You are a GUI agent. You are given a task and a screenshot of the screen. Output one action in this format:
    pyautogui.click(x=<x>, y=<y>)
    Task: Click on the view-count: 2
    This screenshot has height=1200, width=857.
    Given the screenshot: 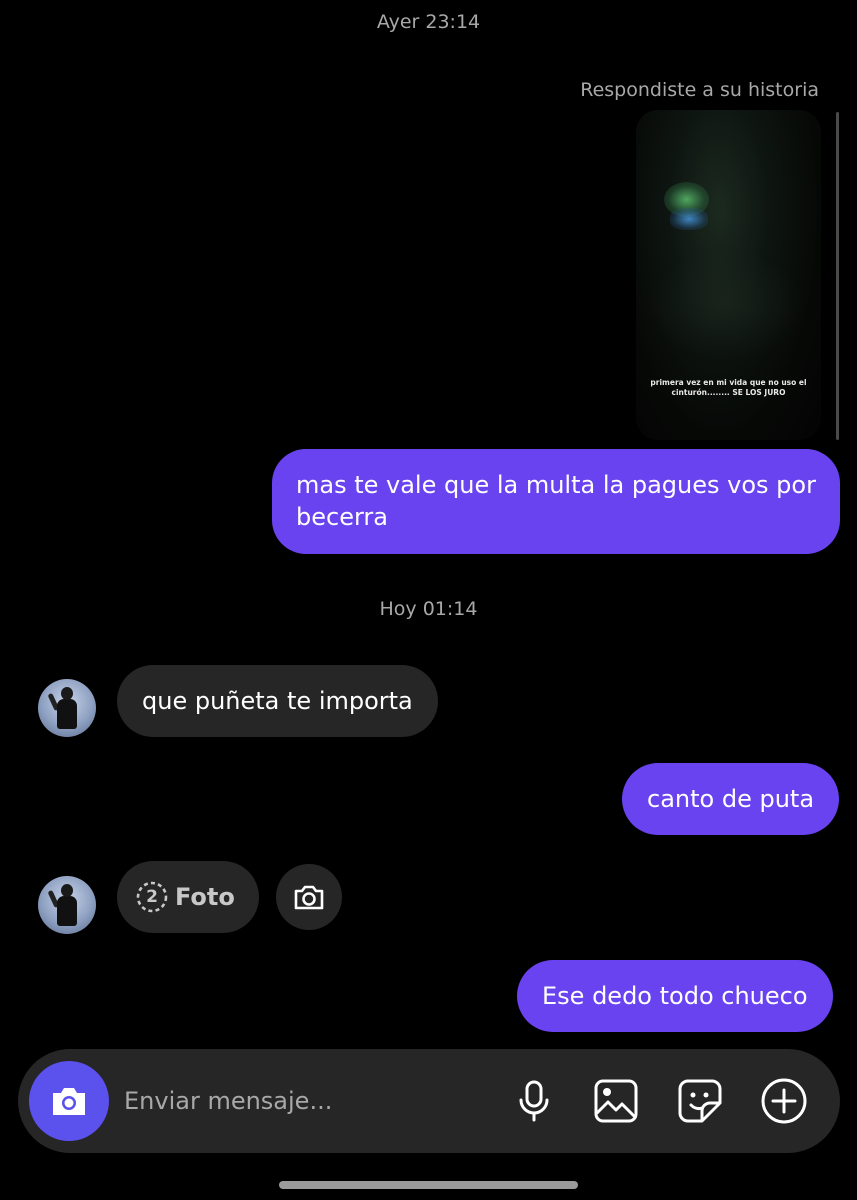 What is the action you would take?
    pyautogui.click(x=152, y=897)
    